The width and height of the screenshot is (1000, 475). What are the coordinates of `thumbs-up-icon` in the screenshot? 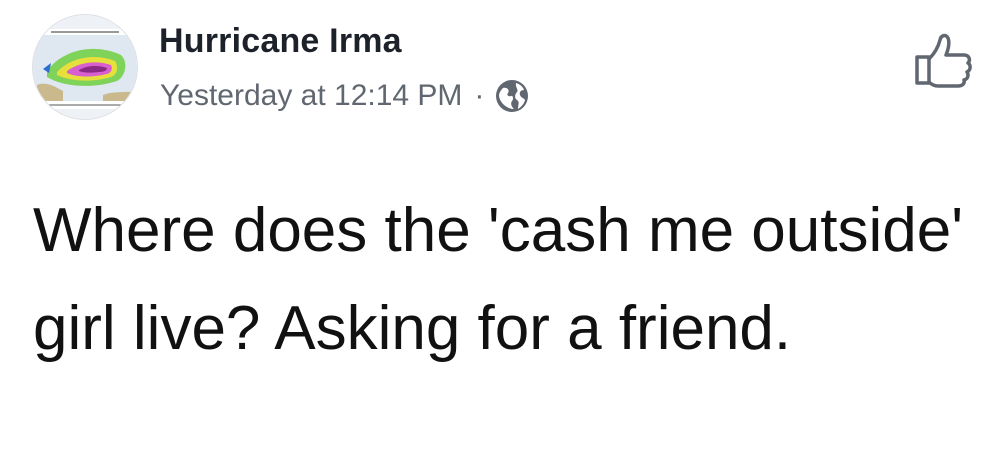 It's located at (943, 60).